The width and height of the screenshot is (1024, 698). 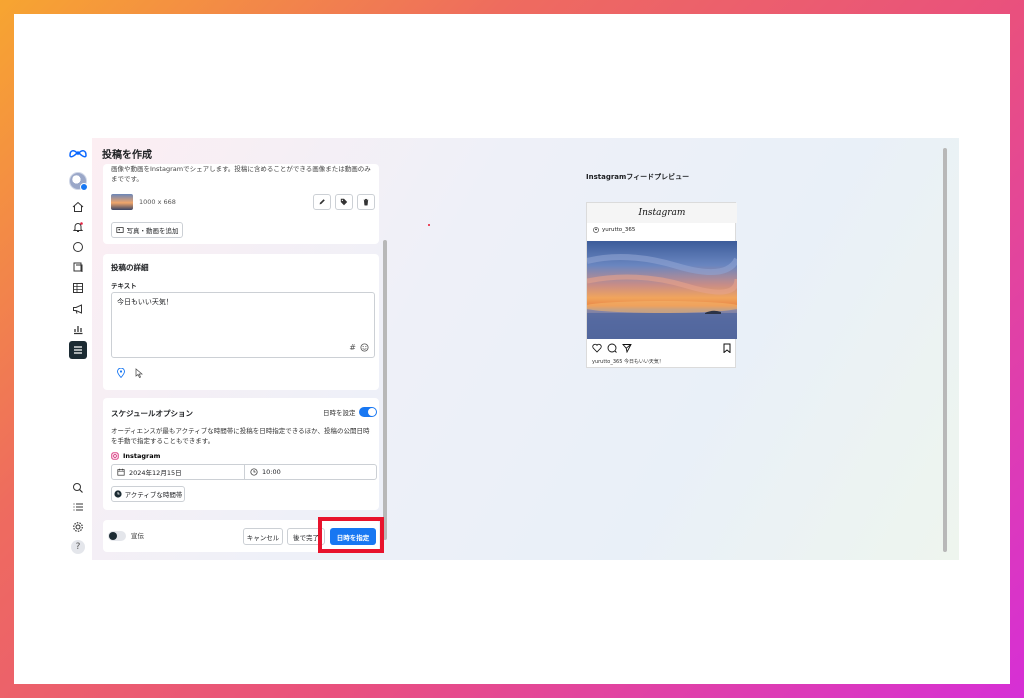 I want to click on hashtag-icon: #, so click(x=352, y=347).